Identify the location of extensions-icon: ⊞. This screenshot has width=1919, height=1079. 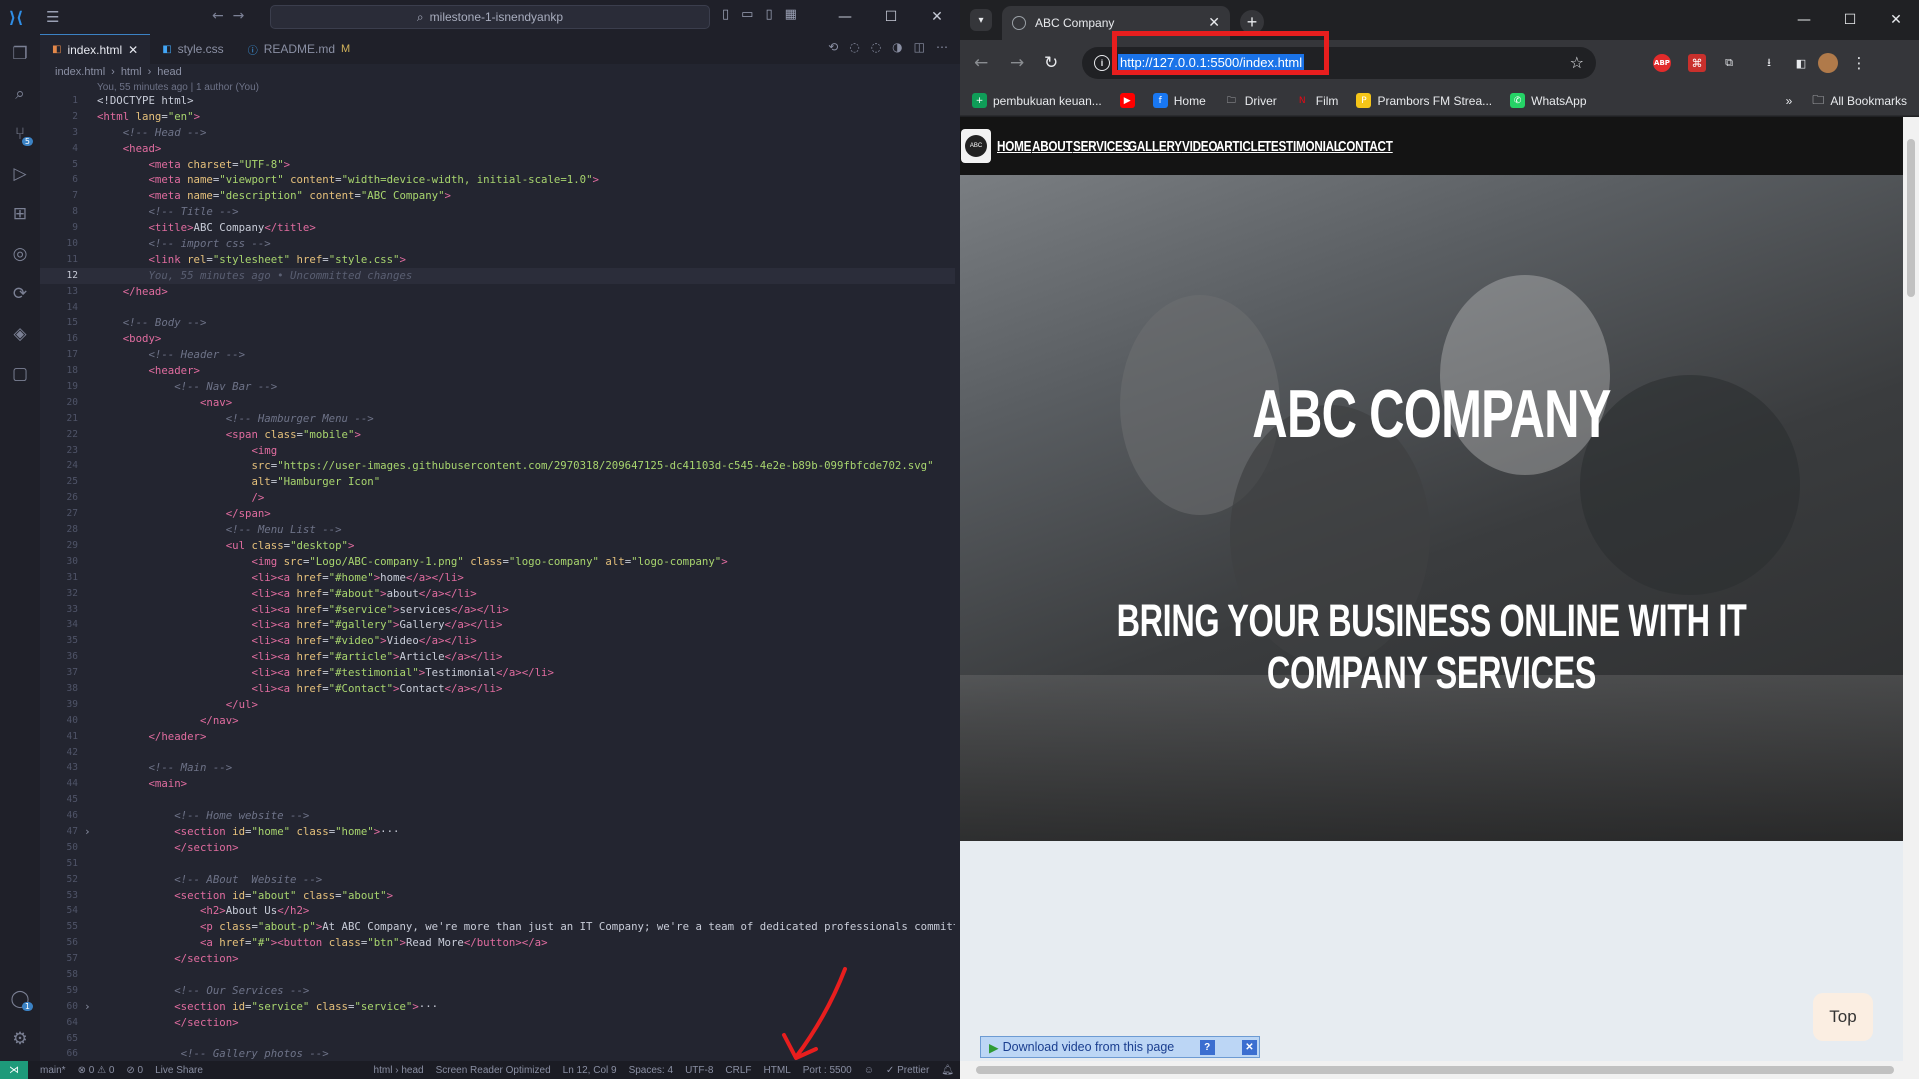
(20, 214).